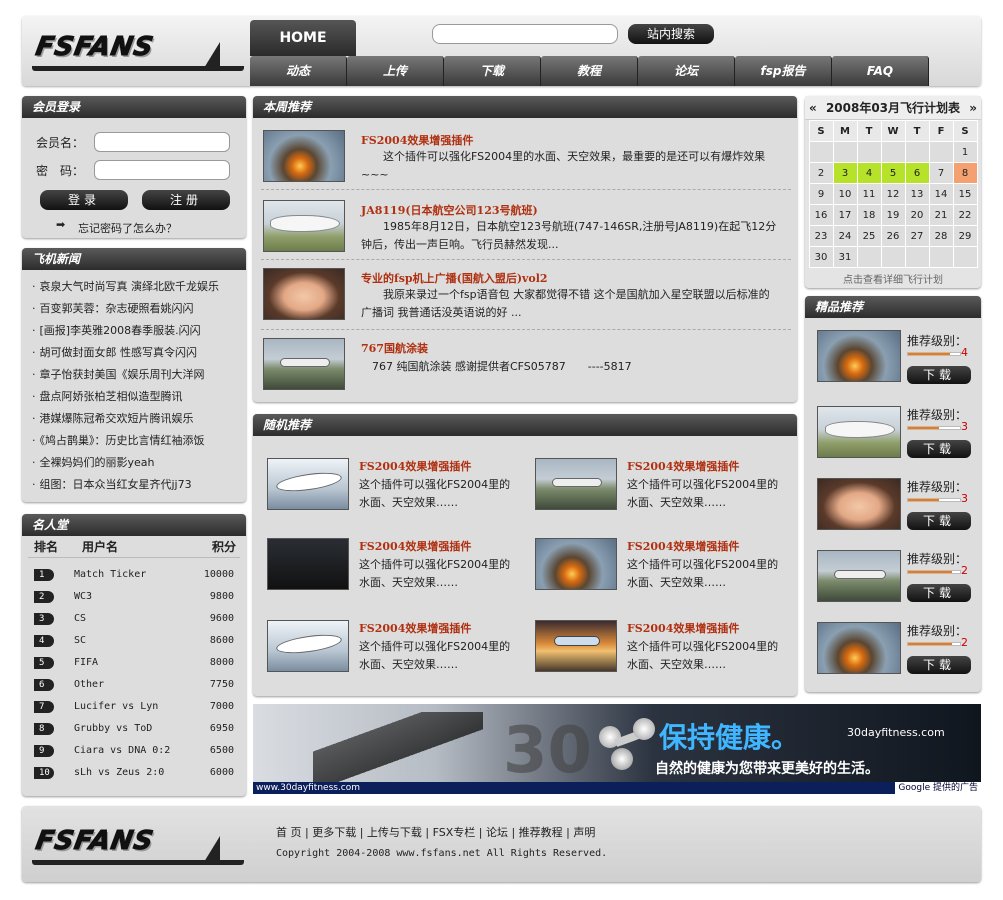 The width and height of the screenshot is (1003, 900). What do you see at coordinates (395, 71) in the screenshot?
I see `nav-item-upload: 上传` at bounding box center [395, 71].